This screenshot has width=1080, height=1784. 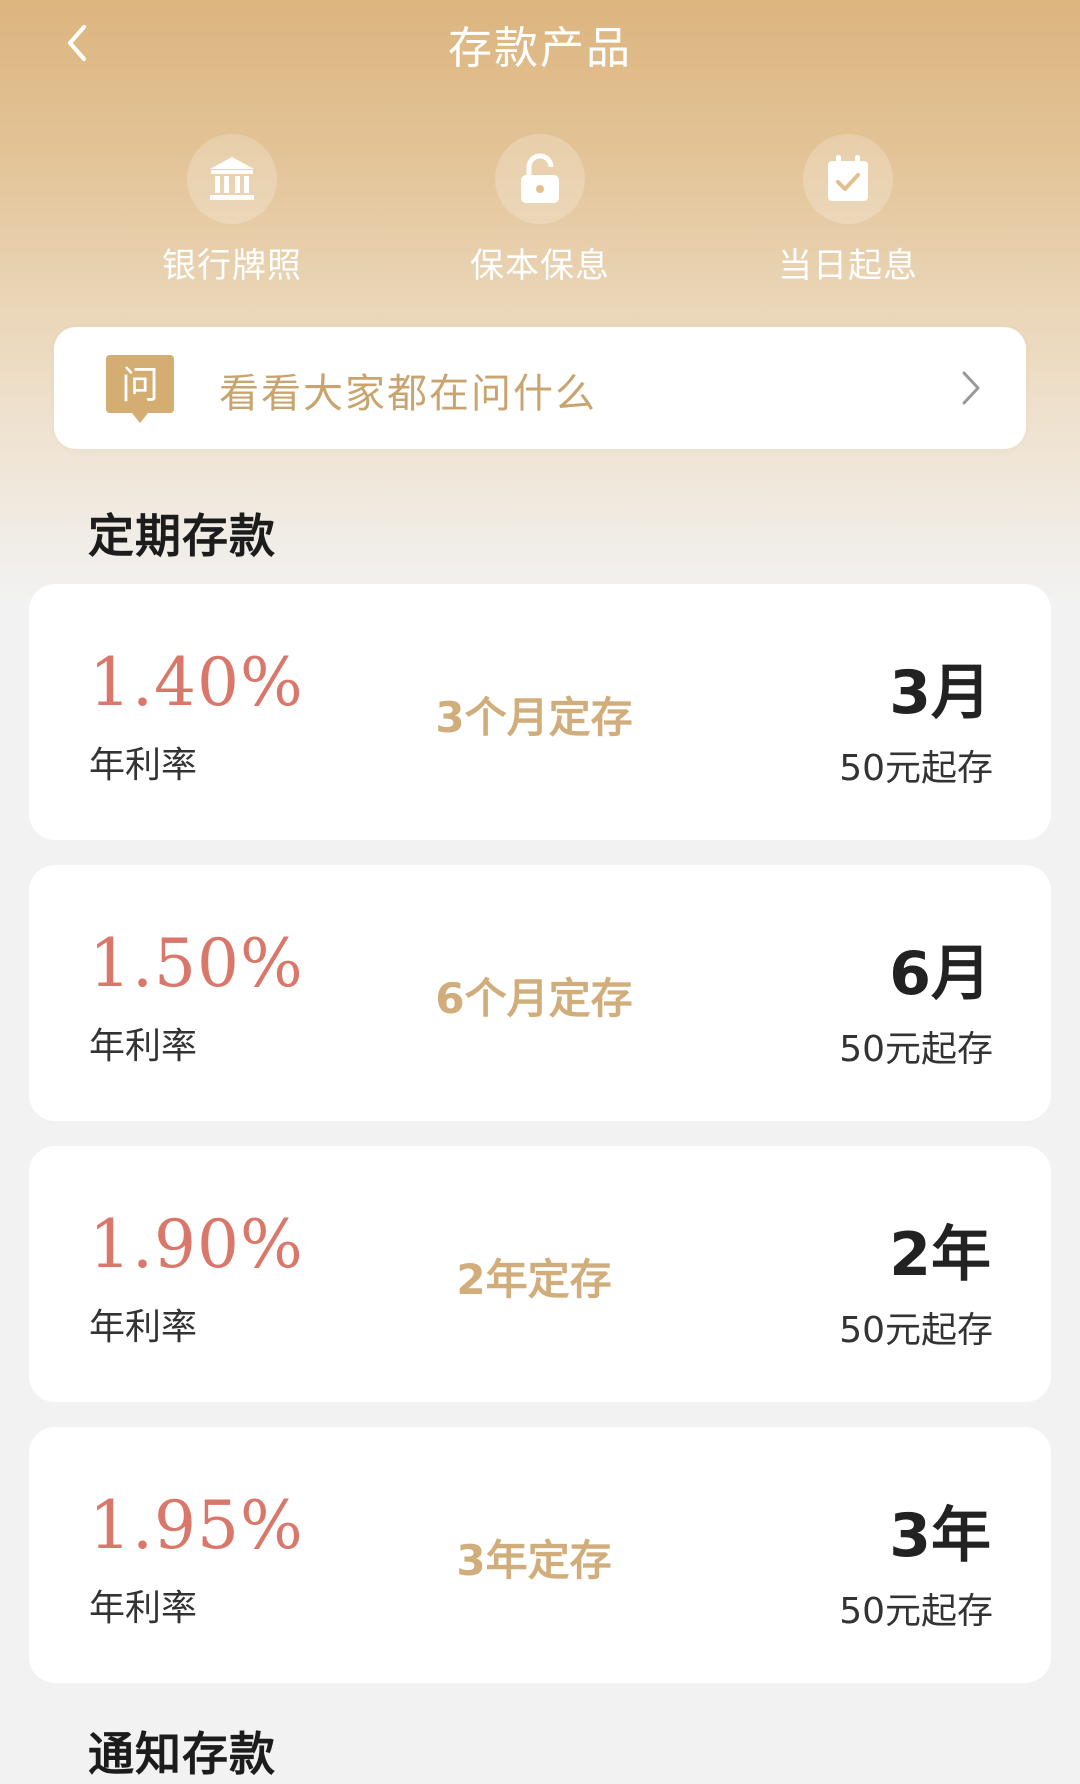 I want to click on feature-label: 当日起息, so click(x=848, y=266).